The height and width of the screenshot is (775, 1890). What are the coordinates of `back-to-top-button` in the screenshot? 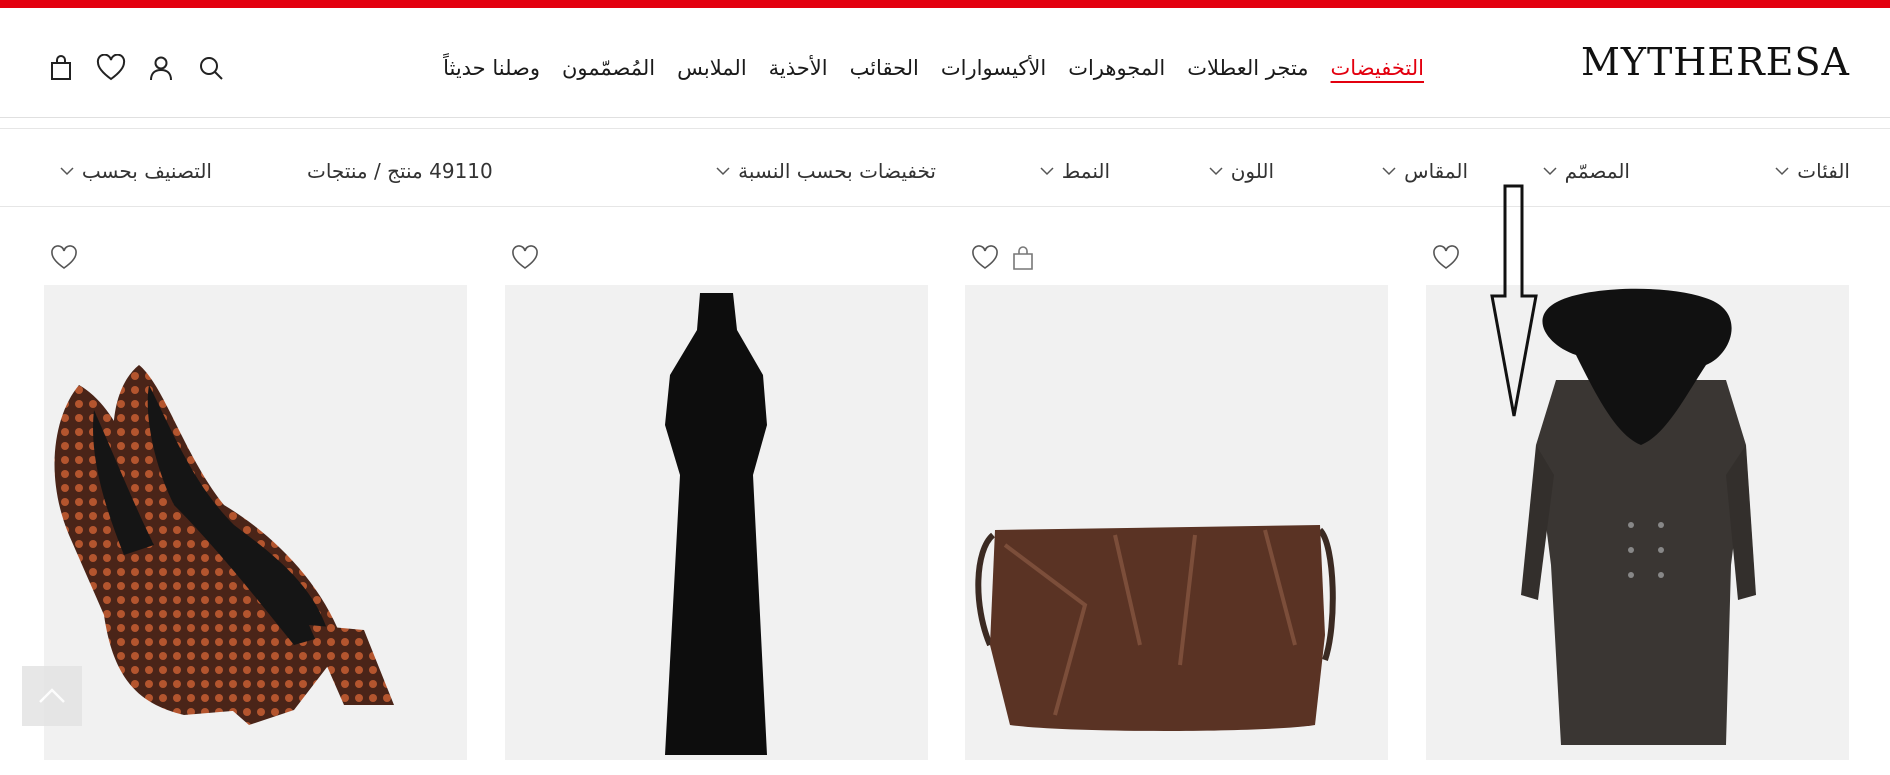 It's located at (52, 696).